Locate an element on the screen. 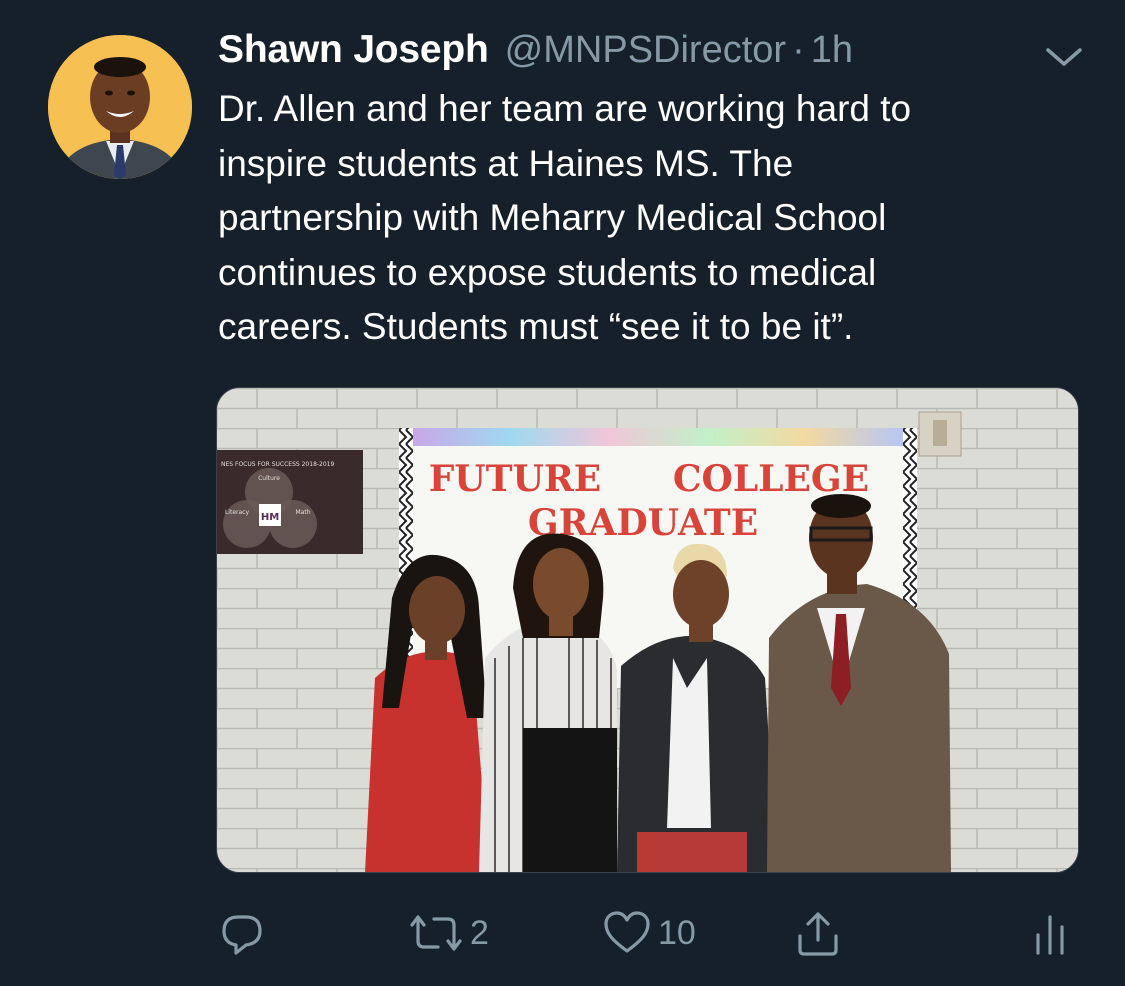  poster-circle-left: Literacy is located at coordinates (237, 512).